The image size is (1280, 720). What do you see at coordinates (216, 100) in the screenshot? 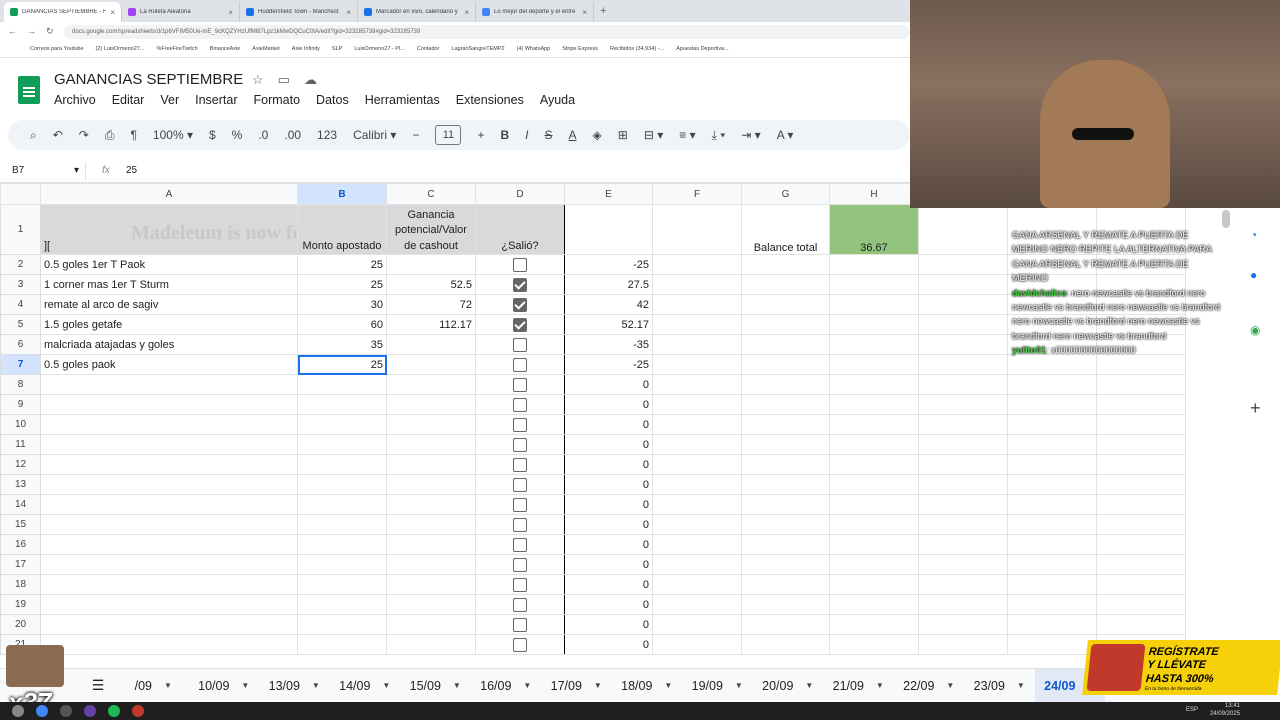
I see `menu-item: Insertar` at bounding box center [216, 100].